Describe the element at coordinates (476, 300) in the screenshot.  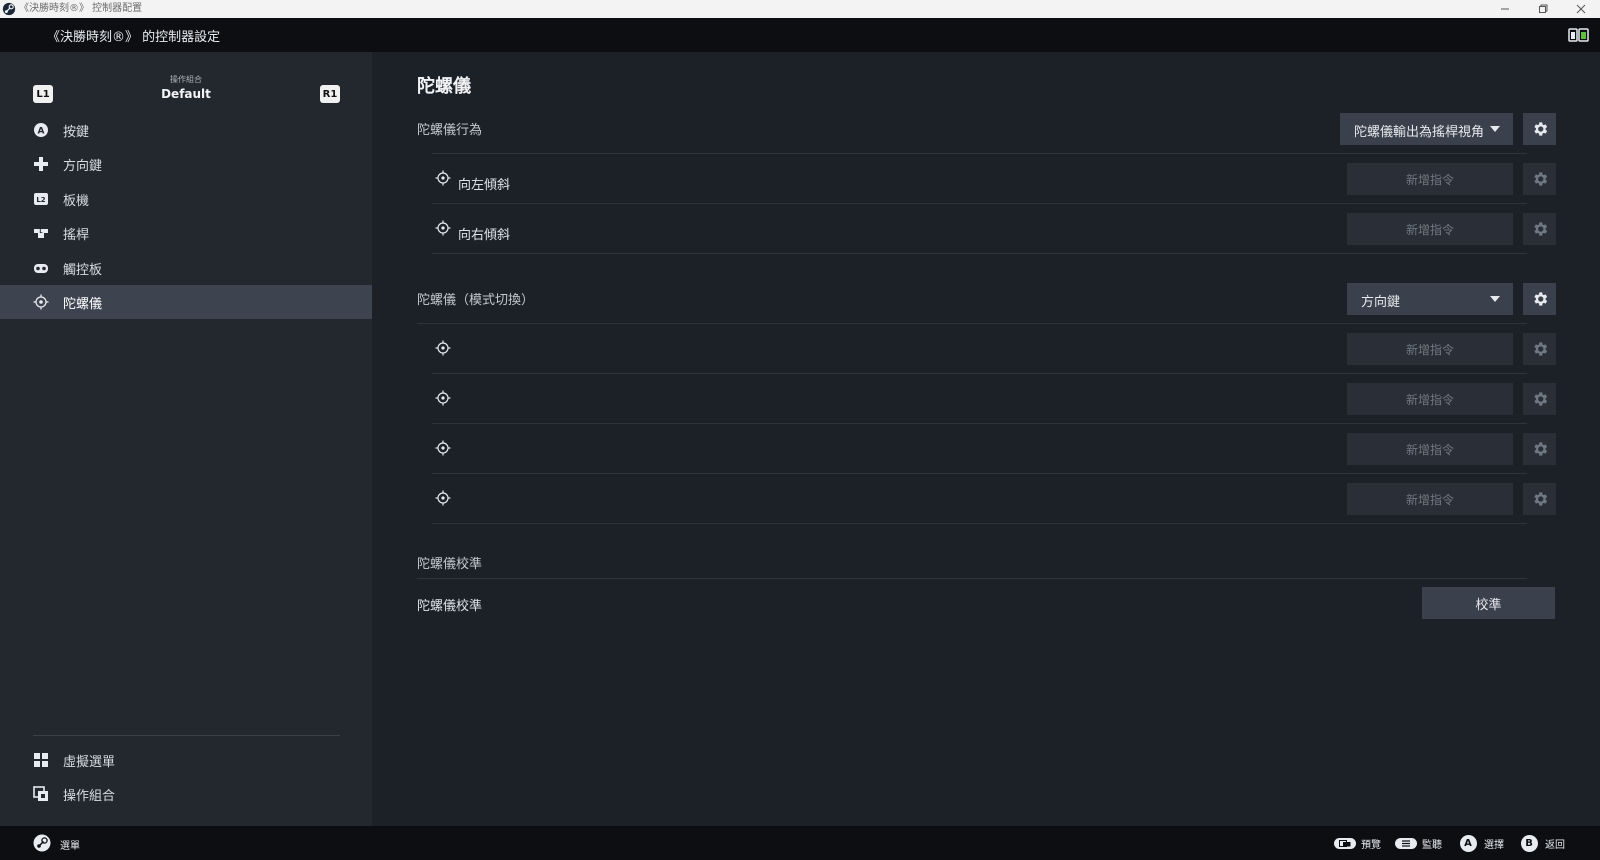
I see `gyro-mode-shift-label: 陀螺儀（模式切換）` at that location.